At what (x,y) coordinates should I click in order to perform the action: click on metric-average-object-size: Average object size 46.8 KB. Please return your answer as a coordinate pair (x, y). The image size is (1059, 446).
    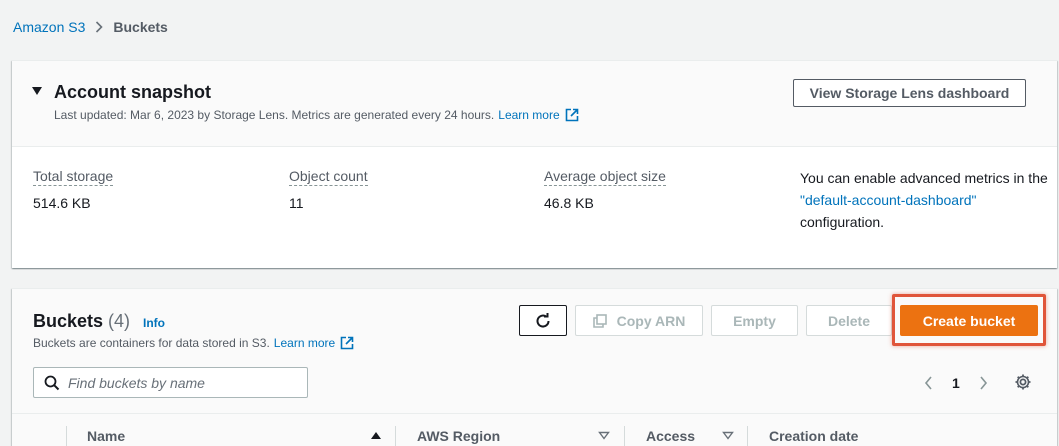
    Looking at the image, I should click on (605, 189).